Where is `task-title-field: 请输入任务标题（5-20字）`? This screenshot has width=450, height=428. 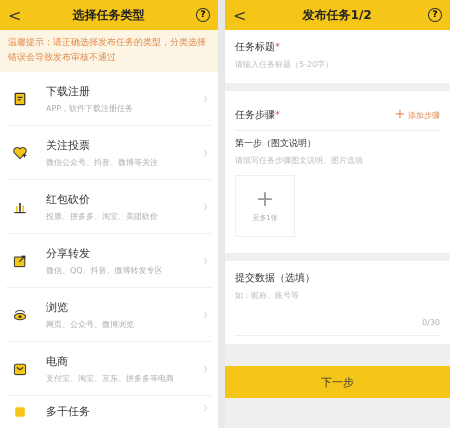 task-title-field: 请输入任务标题（5-20字） is located at coordinates (337, 64).